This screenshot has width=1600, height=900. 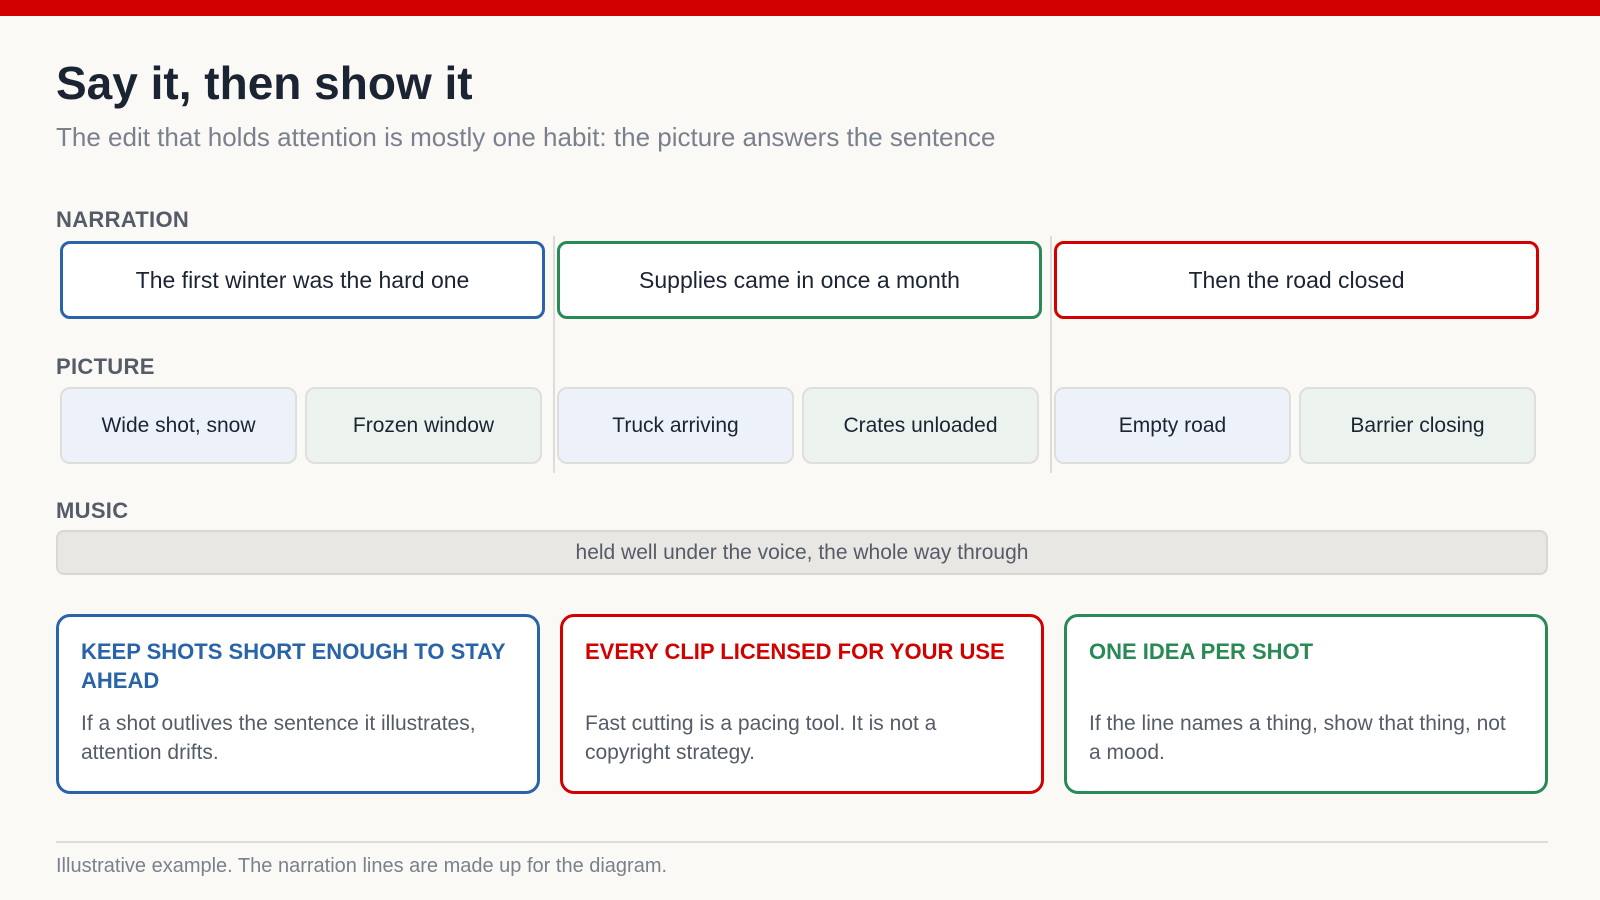 I want to click on narration-box-1: The first winter was the hard one, so click(x=302, y=280).